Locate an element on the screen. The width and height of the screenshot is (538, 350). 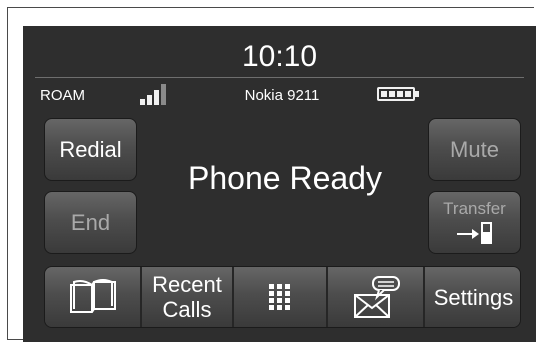
transfer-button: Transfer is located at coordinates (474, 222).